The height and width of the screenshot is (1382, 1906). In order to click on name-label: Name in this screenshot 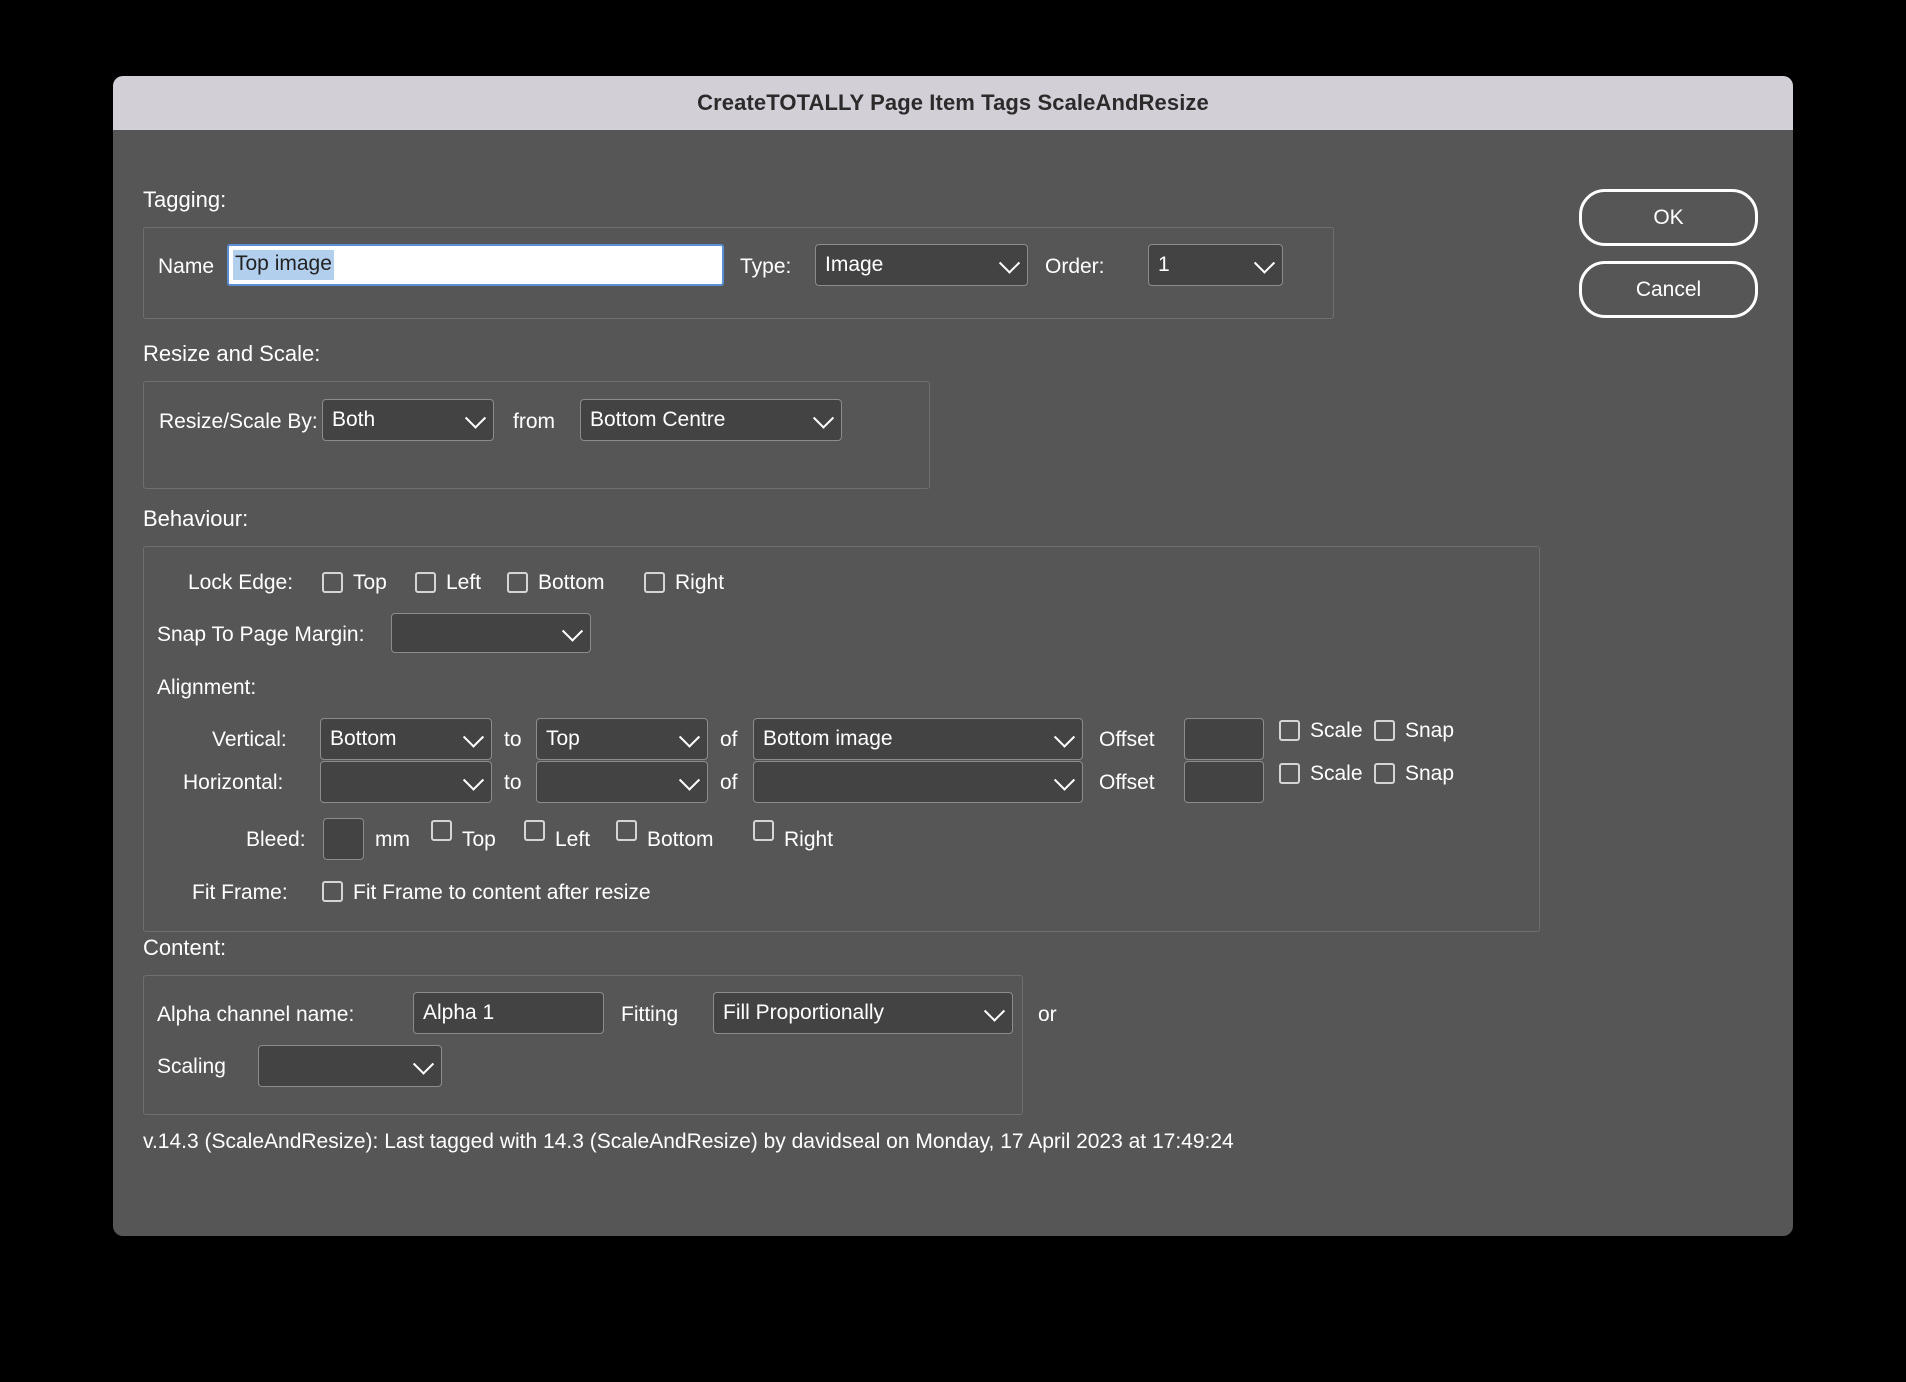, I will do `click(186, 266)`.